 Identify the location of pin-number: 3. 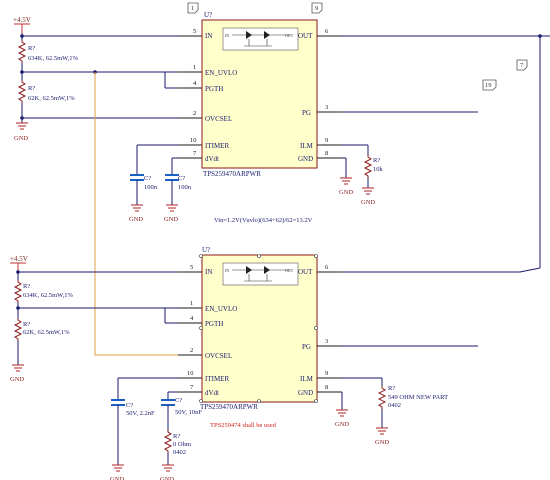
(326, 341).